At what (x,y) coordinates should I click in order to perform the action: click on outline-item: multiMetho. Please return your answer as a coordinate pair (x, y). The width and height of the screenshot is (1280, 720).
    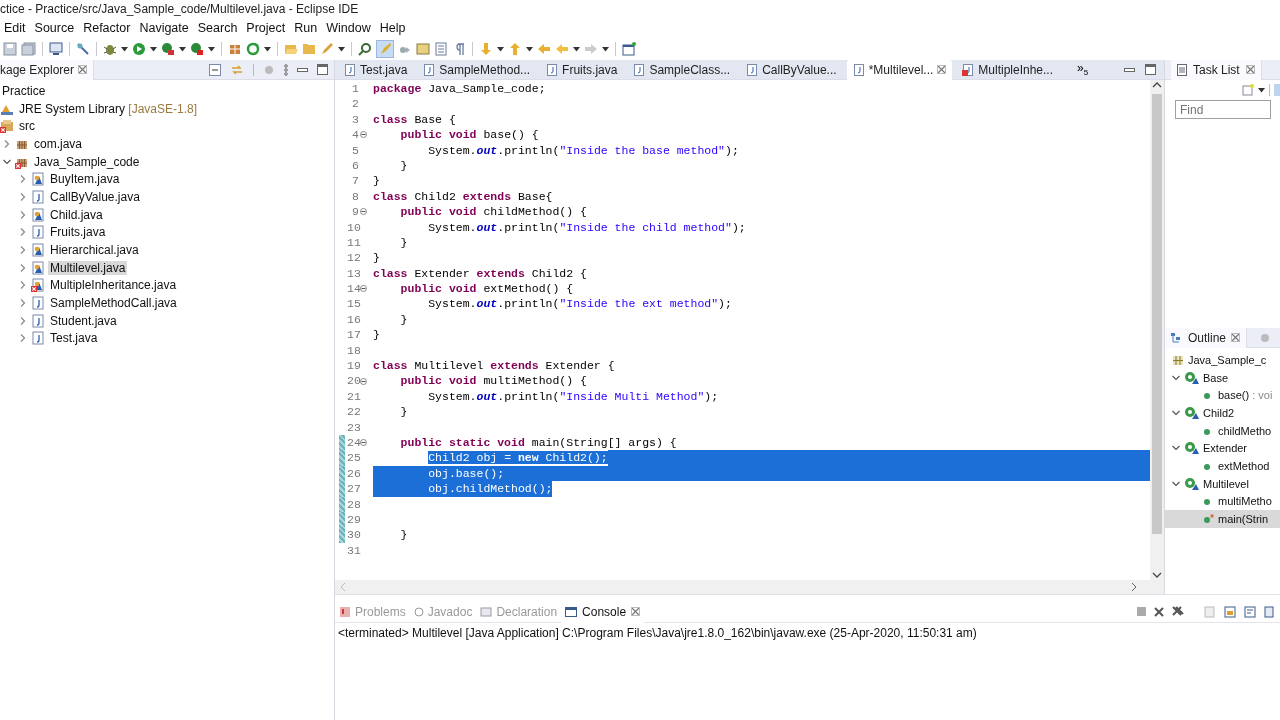
    Looking at the image, I should click on (1245, 501).